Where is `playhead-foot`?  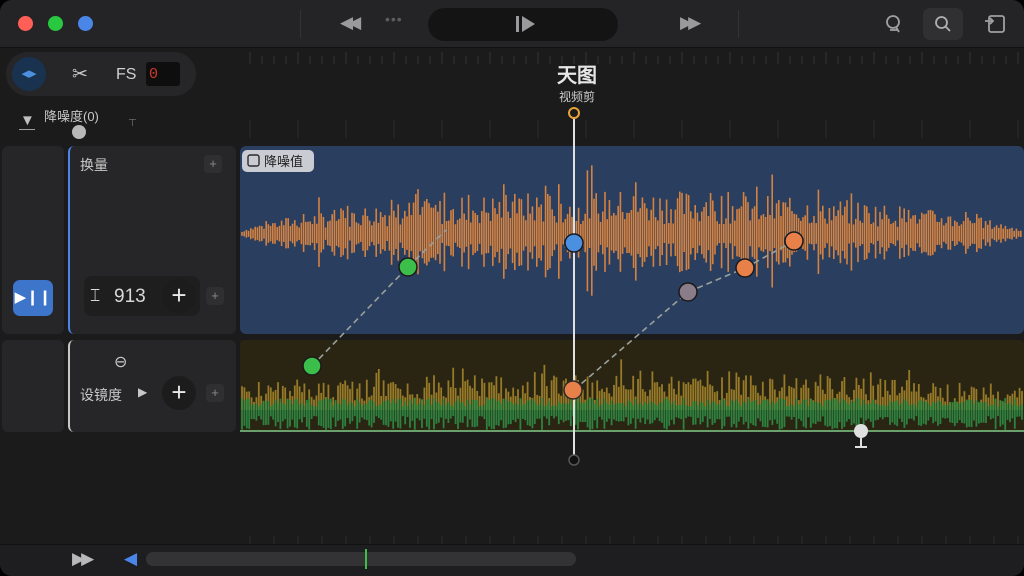
playhead-foot is located at coordinates (574, 460).